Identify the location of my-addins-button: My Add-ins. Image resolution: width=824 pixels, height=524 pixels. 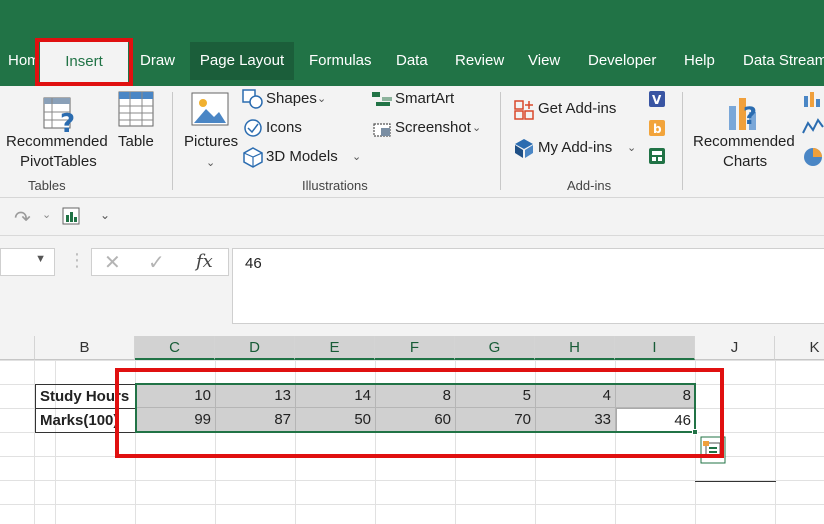
(575, 148).